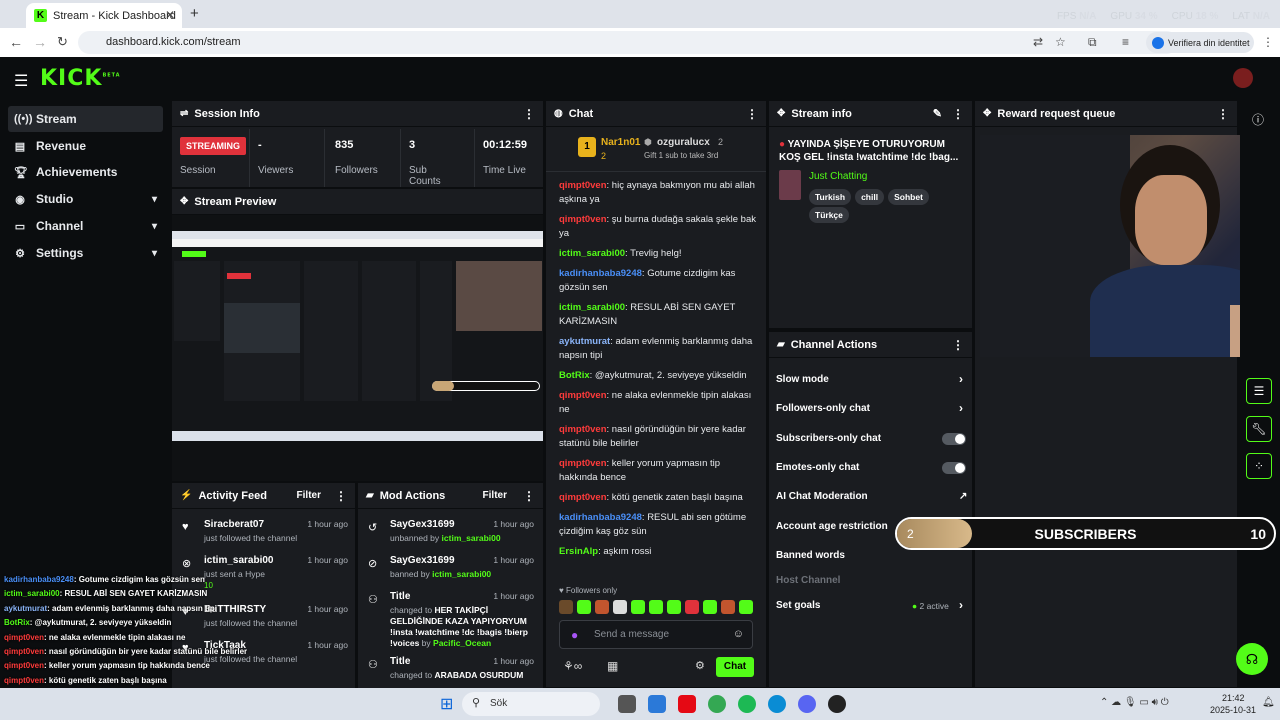 Image resolution: width=1280 pixels, height=720 pixels. Describe the element at coordinates (1134, 702) in the screenshot. I see `system-tray-icons: ⌃ ☁ 🎙︎ ▭ 🔊︎ ⏻` at that location.